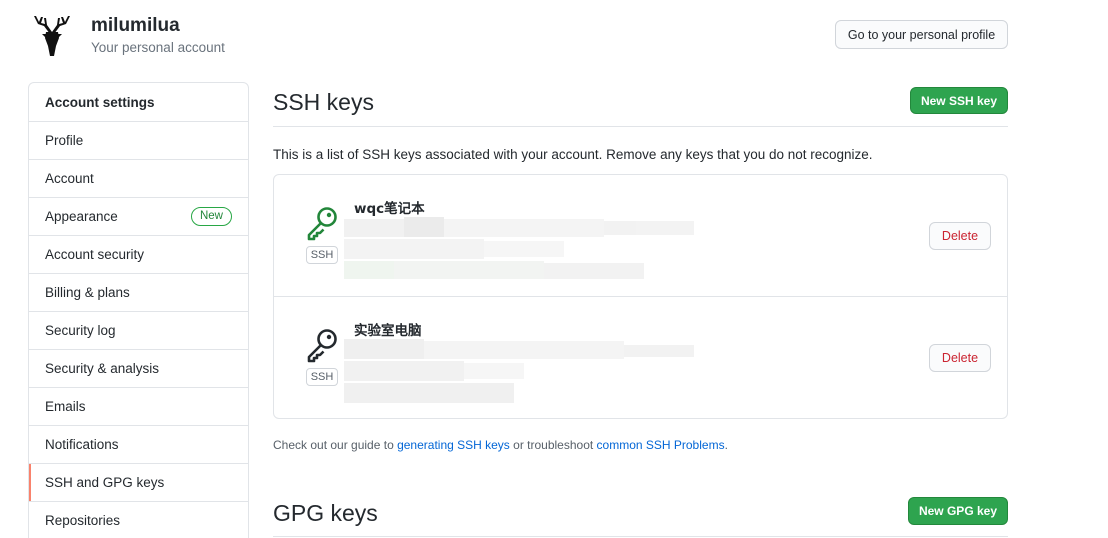  What do you see at coordinates (52, 36) in the screenshot?
I see `deer-avatar-icon` at bounding box center [52, 36].